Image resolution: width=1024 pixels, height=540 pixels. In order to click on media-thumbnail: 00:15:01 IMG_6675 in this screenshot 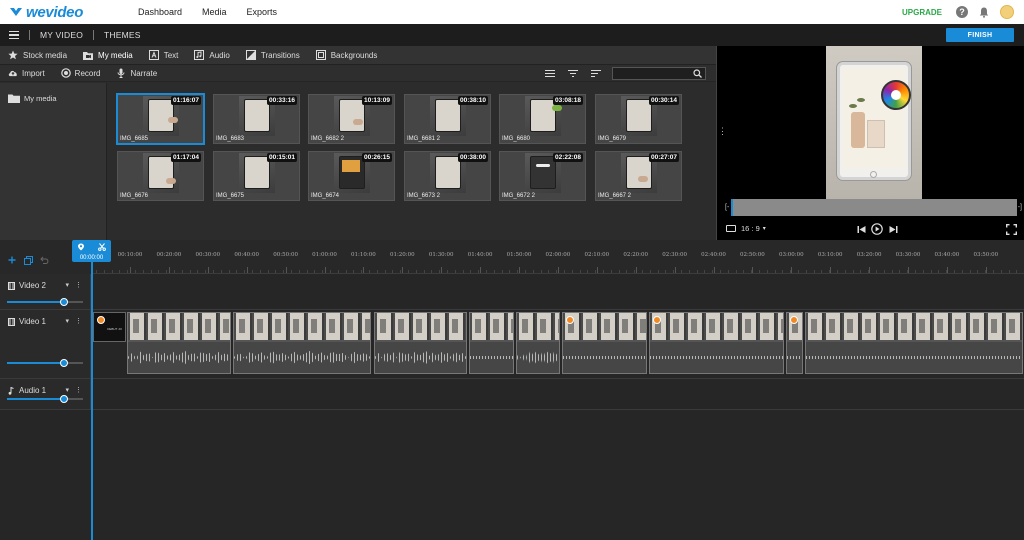, I will do `click(256, 176)`.